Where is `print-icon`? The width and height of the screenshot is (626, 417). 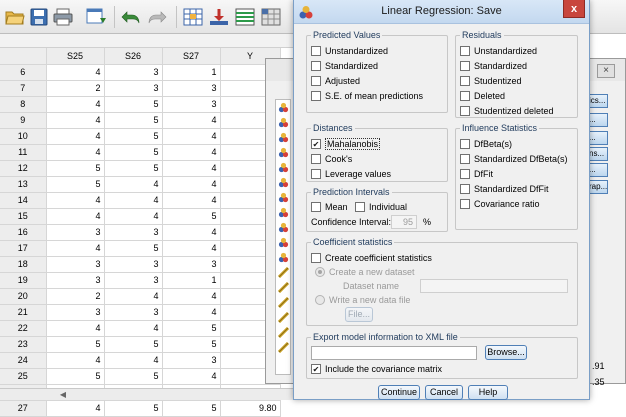 print-icon is located at coordinates (63, 17).